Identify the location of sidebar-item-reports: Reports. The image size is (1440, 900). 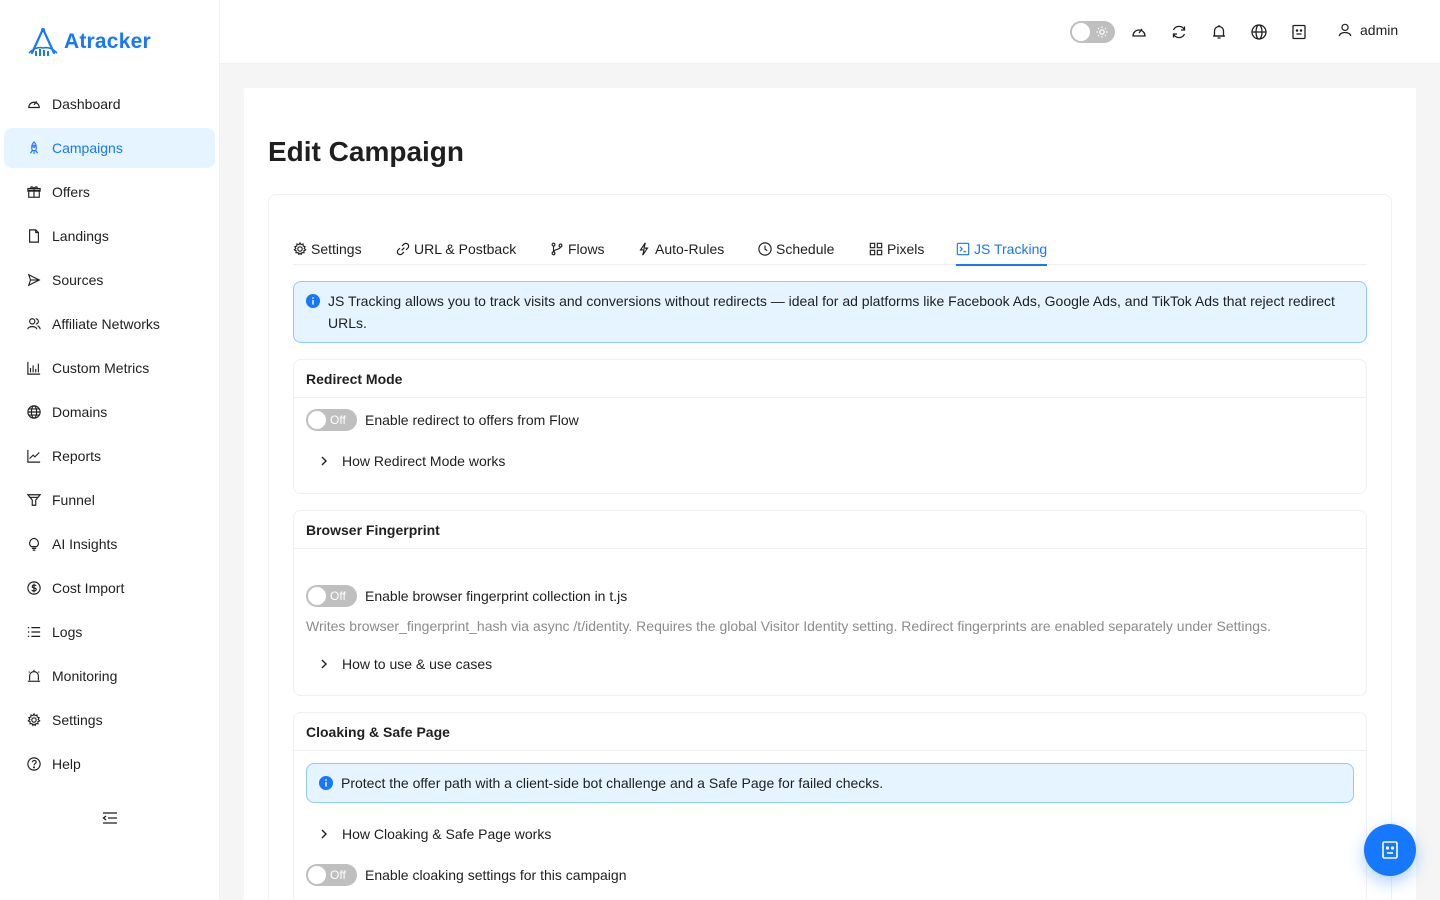
(109, 456).